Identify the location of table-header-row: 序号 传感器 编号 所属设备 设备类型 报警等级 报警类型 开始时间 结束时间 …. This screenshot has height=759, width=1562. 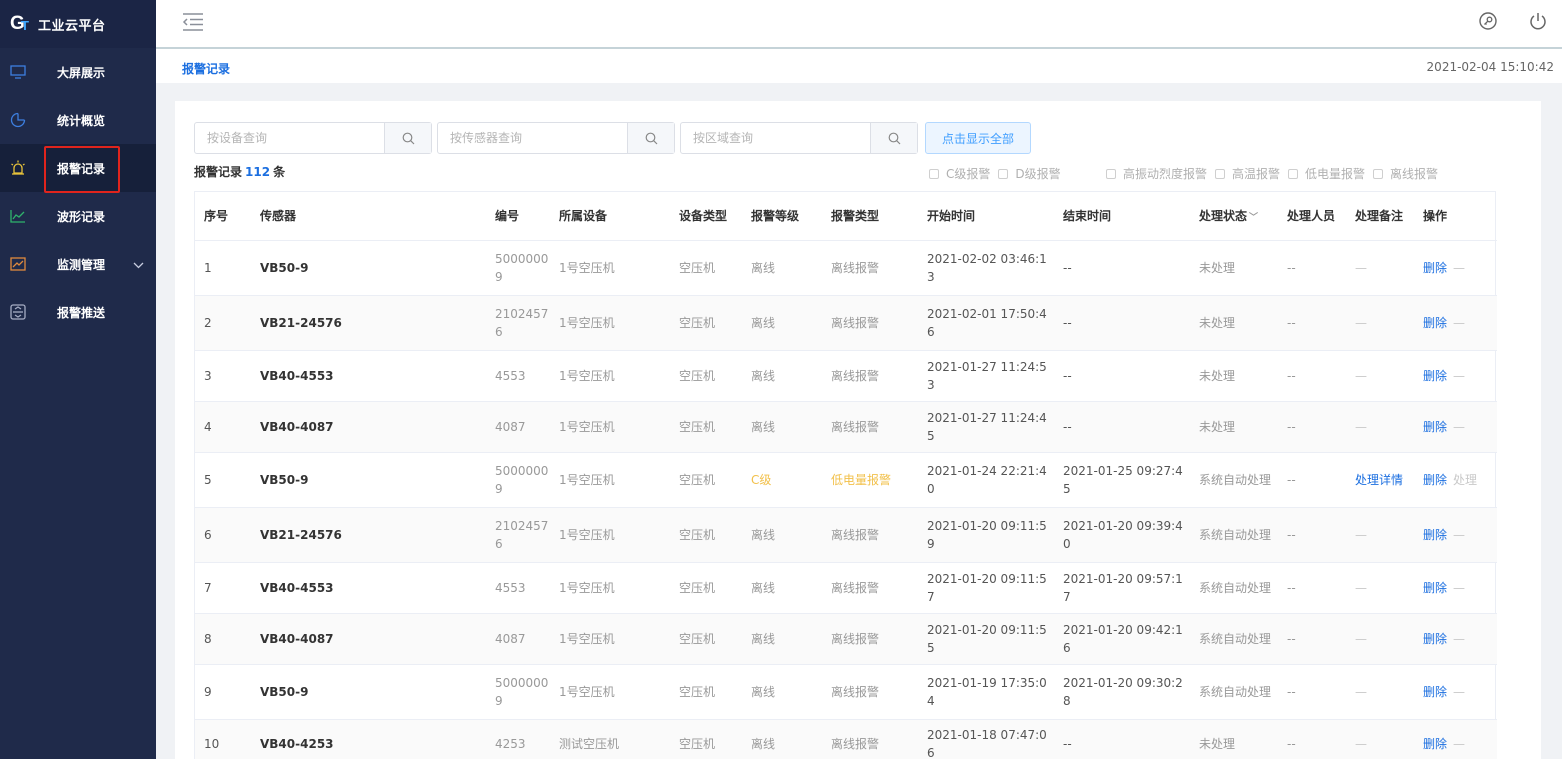
(846, 216).